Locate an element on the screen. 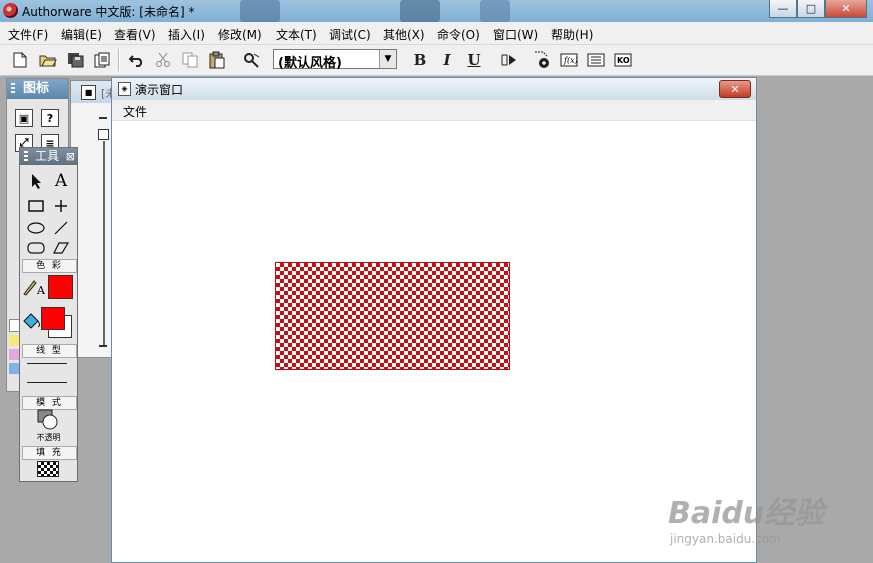 The width and height of the screenshot is (873, 563). menu-modify: 修改(M) is located at coordinates (240, 34).